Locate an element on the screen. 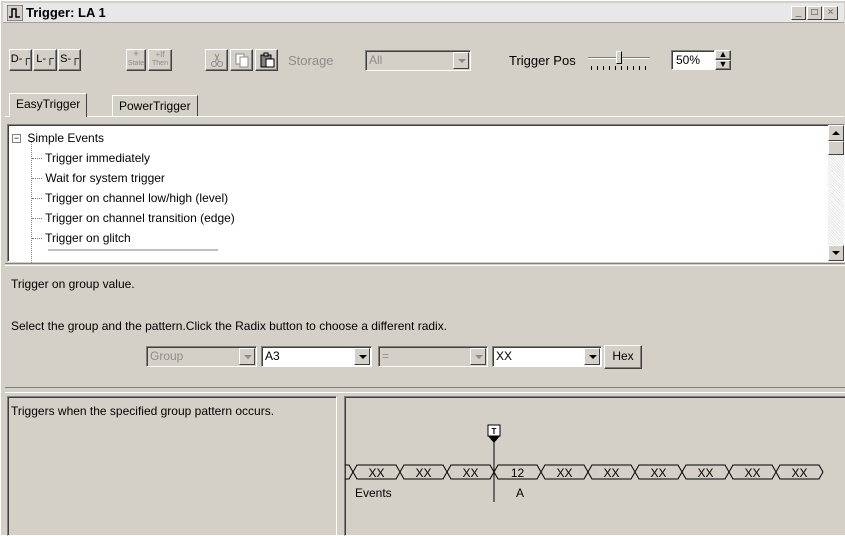  splitter-top is located at coordinates (425, 264).